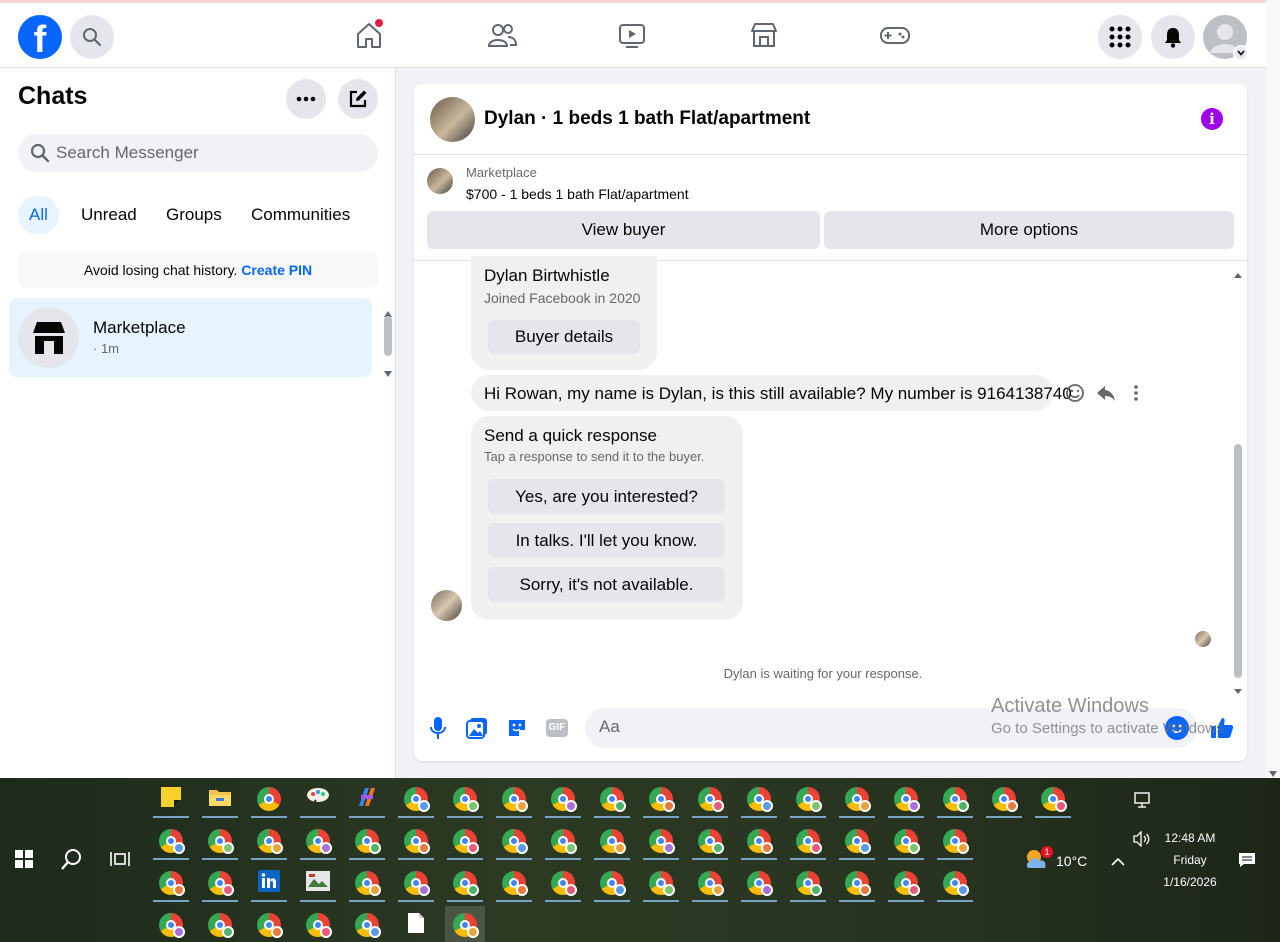  I want to click on account-button, so click(1226, 38).